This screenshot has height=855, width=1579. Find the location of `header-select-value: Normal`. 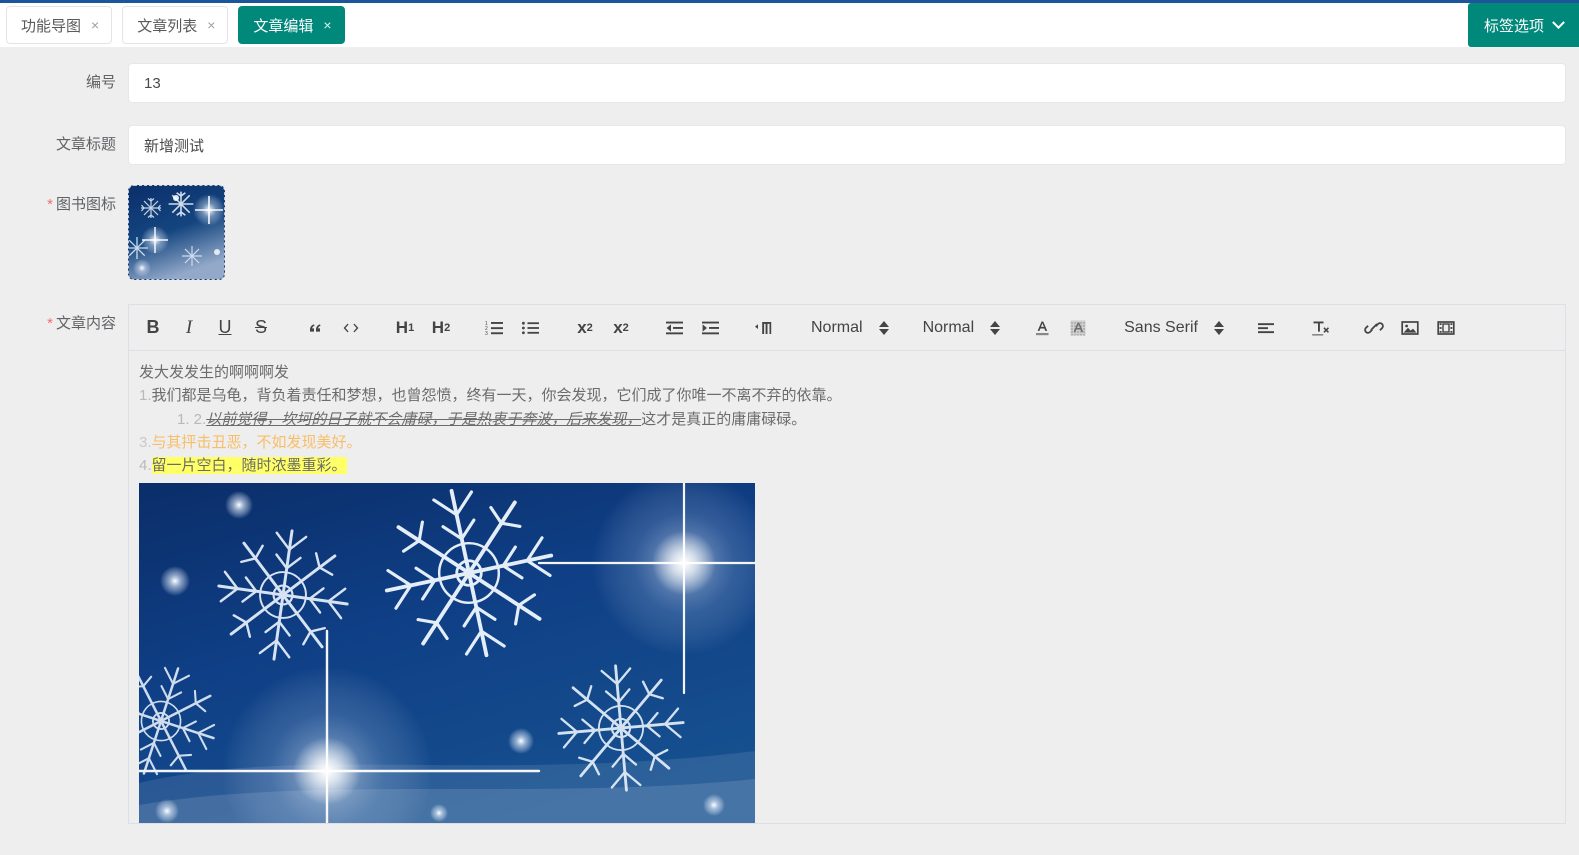

header-select-value: Normal is located at coordinates (837, 327).